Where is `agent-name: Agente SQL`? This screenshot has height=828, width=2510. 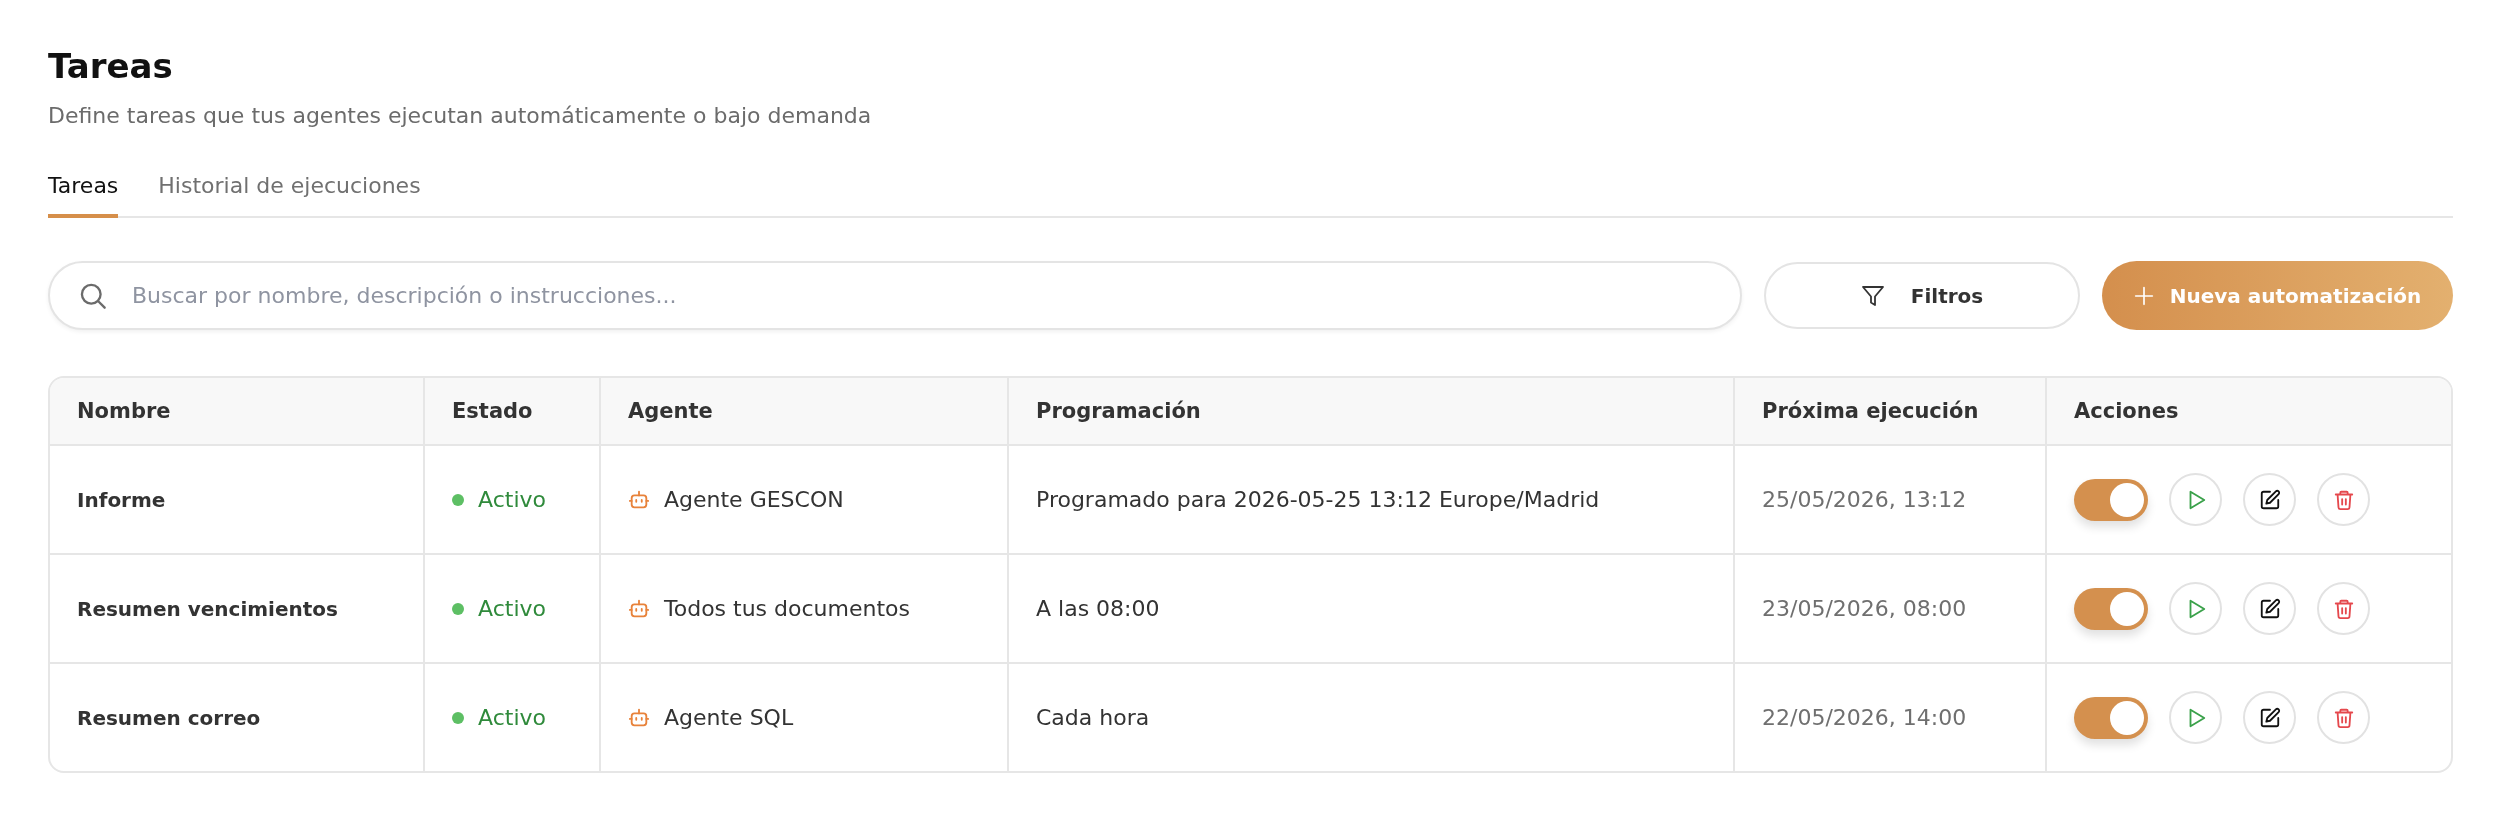
agent-name: Agente SQL is located at coordinates (729, 717).